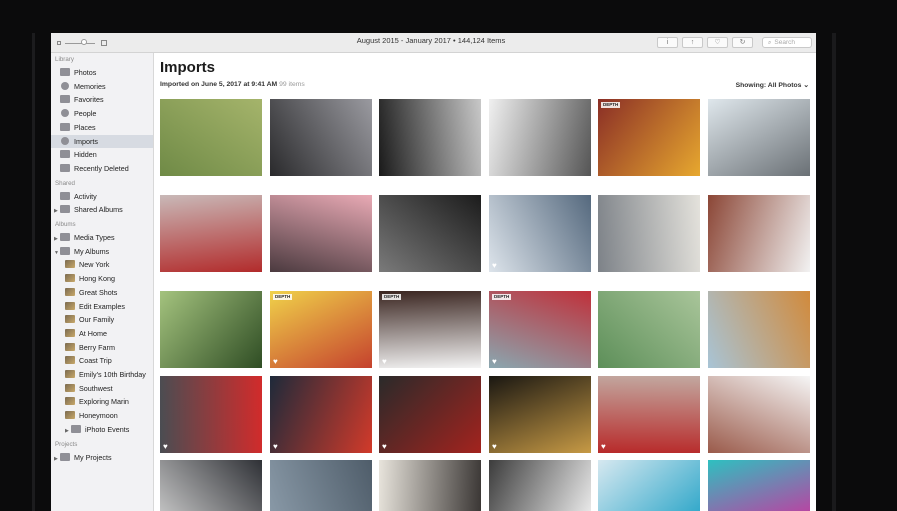 This screenshot has height=511, width=897. I want to click on sidebar-item-at-home: At Home, so click(102, 333).